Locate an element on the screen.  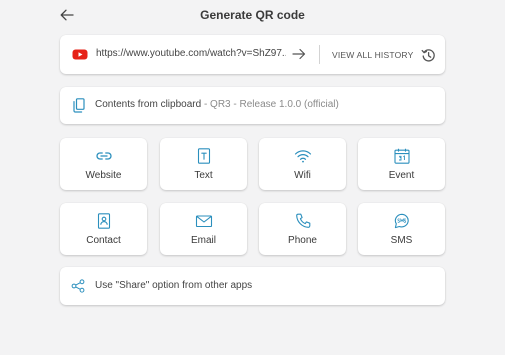
type-event-label: Event is located at coordinates (401, 175).